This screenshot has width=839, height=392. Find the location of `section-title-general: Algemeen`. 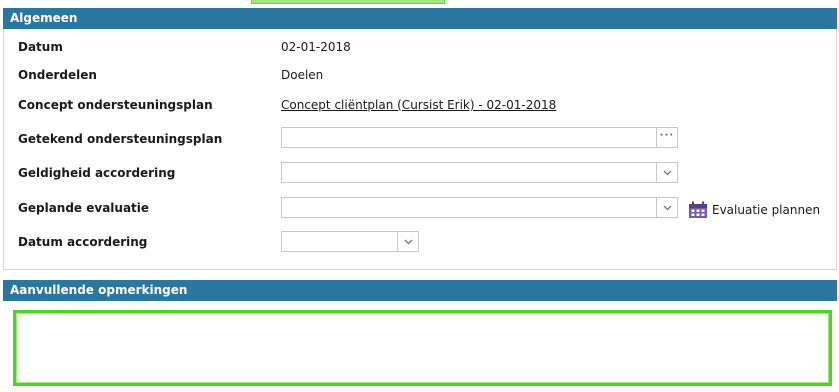

section-title-general: Algemeen is located at coordinates (44, 18).